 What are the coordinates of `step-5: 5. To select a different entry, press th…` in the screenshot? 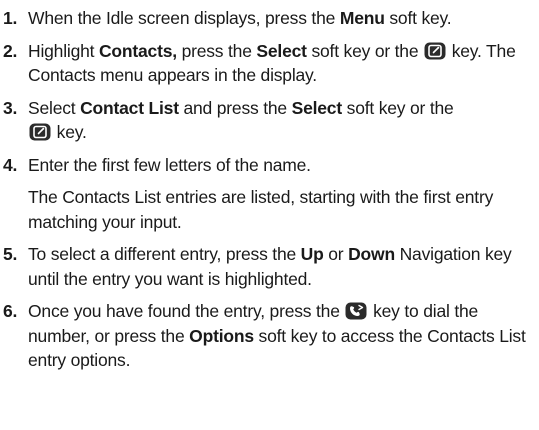 It's located at (257, 266).